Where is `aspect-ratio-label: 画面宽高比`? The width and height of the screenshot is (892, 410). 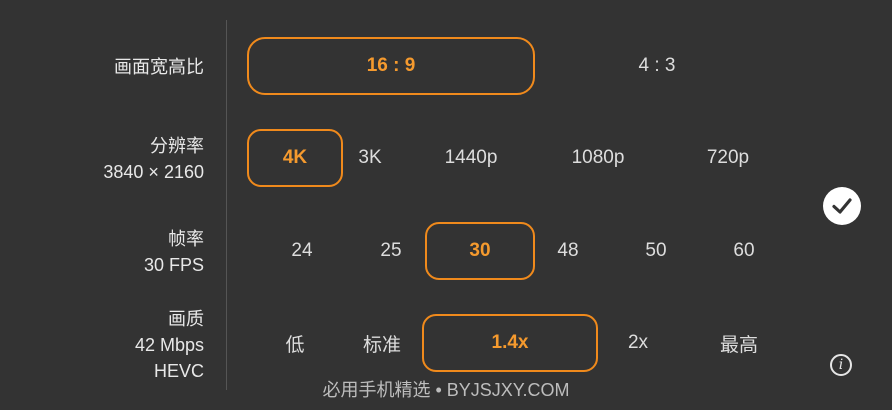
aspect-ratio-label: 画面宽高比 is located at coordinates (159, 67).